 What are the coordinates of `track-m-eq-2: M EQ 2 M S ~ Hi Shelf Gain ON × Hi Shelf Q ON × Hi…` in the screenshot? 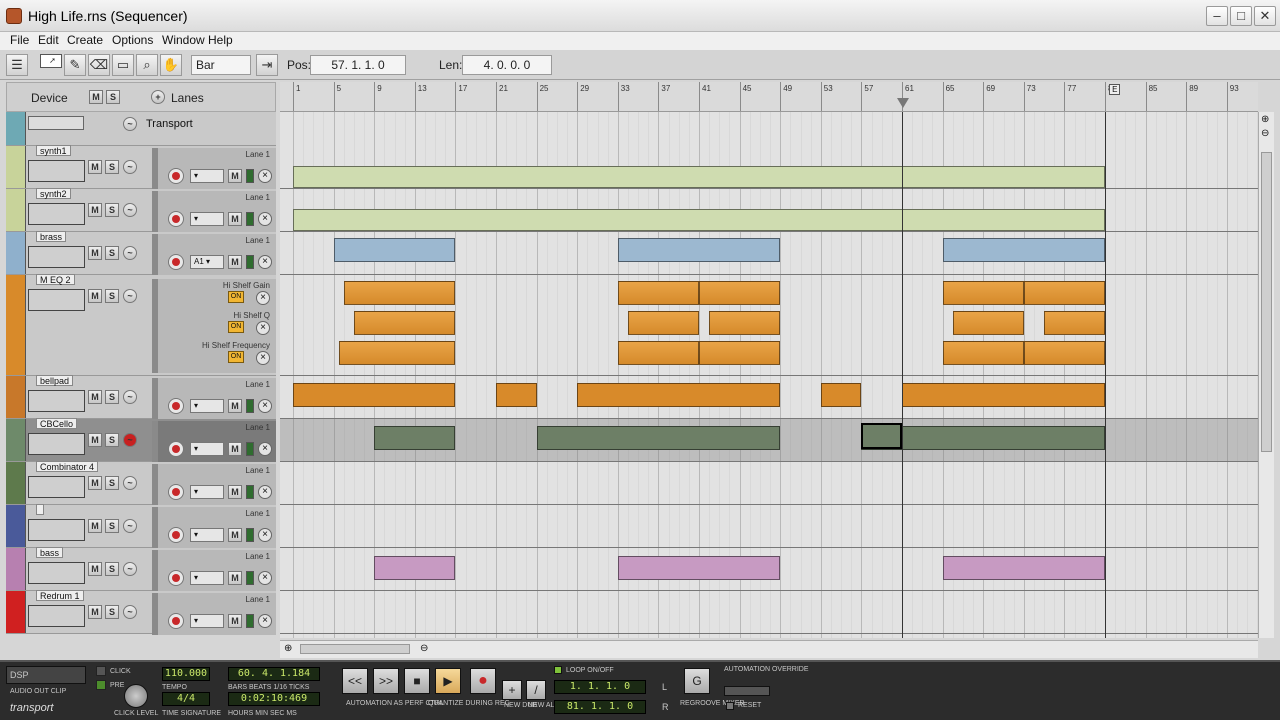 It's located at (141, 325).